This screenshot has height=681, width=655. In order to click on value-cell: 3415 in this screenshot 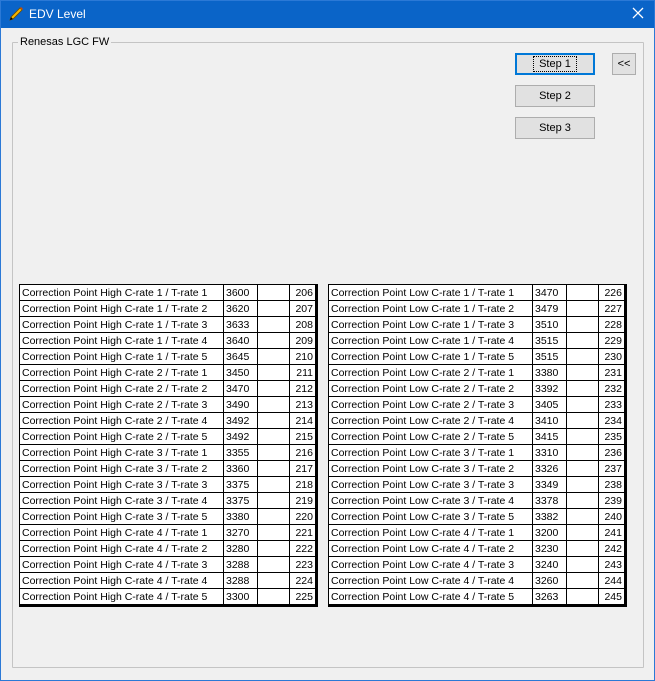, I will do `click(549, 436)`.